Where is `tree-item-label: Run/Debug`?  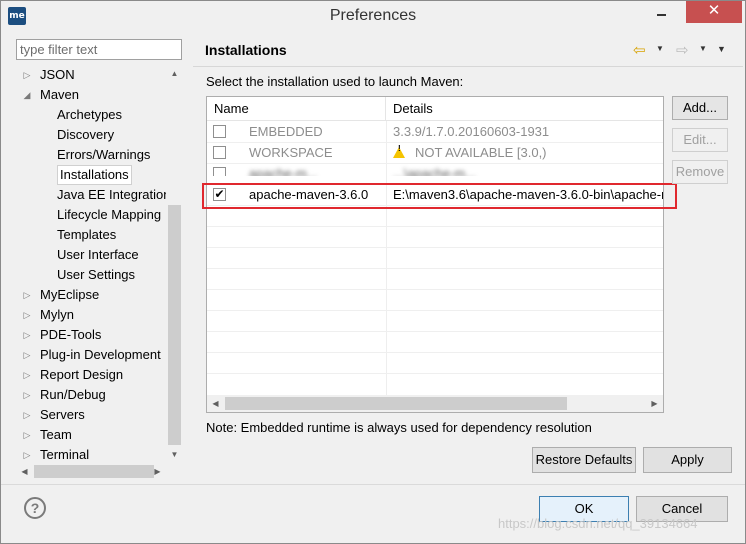
tree-item-label: Run/Debug is located at coordinates (73, 394).